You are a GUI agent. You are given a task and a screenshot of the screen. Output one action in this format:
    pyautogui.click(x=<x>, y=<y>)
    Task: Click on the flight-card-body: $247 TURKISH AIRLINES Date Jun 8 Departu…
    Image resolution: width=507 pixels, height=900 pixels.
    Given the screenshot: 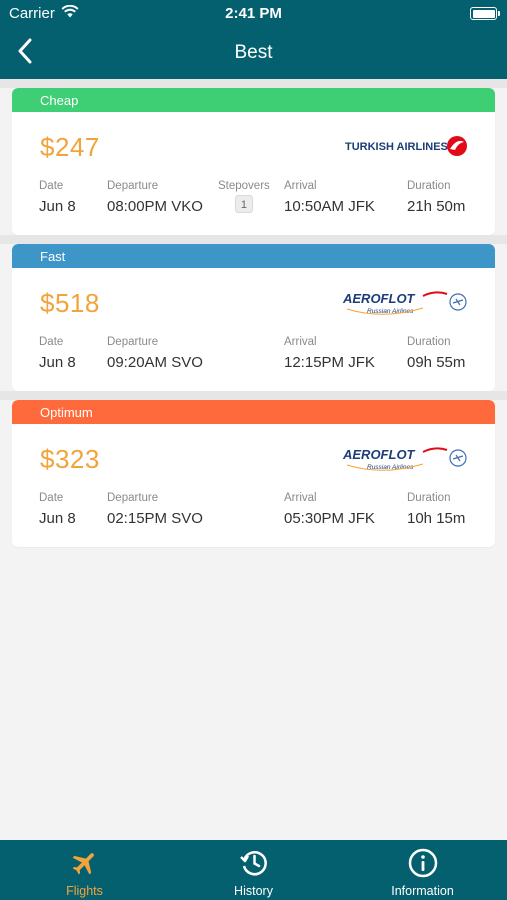 What is the action you would take?
    pyautogui.click(x=253, y=173)
    